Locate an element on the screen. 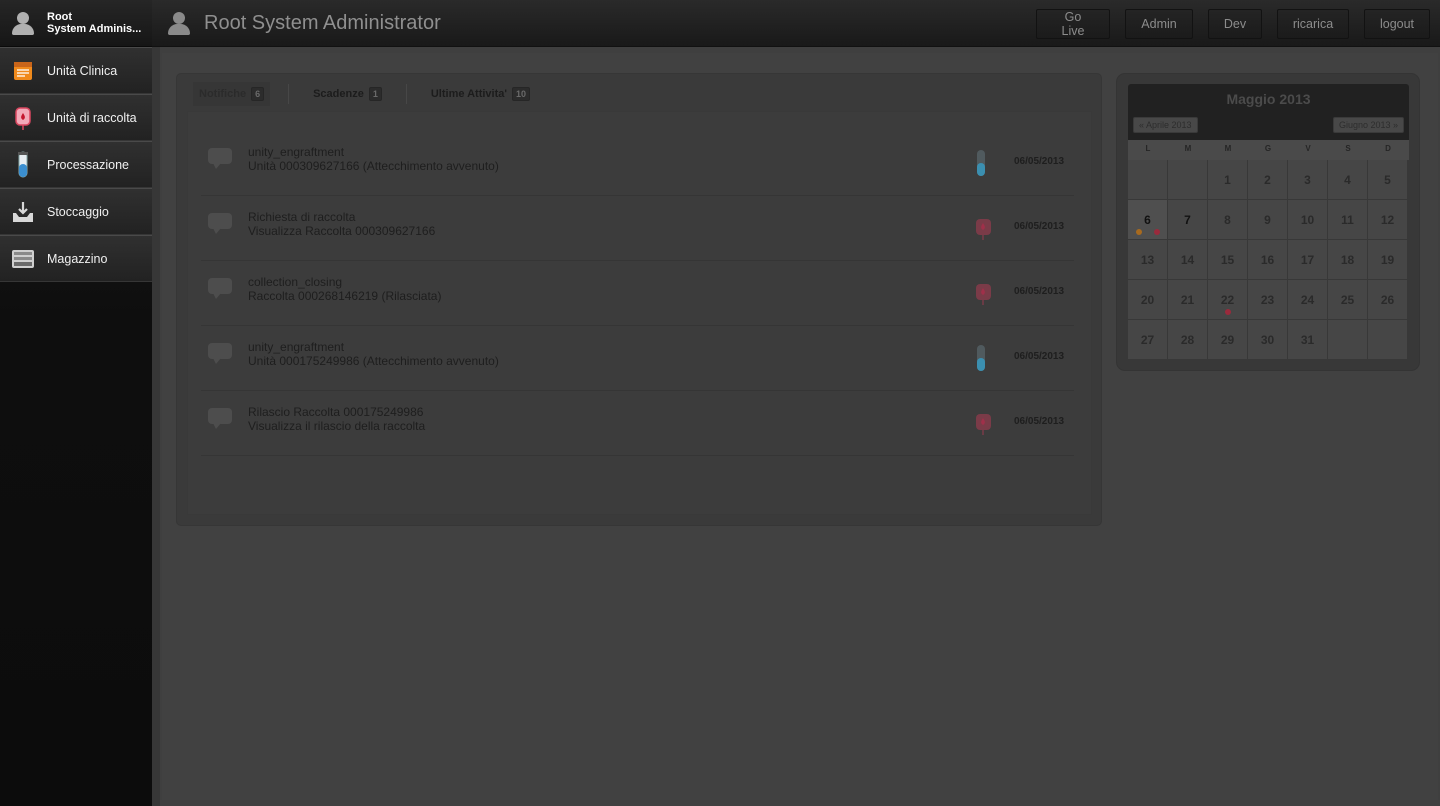  top-buttons: Go Live Admin Dev ricarica logout is located at coordinates (1233, 24).